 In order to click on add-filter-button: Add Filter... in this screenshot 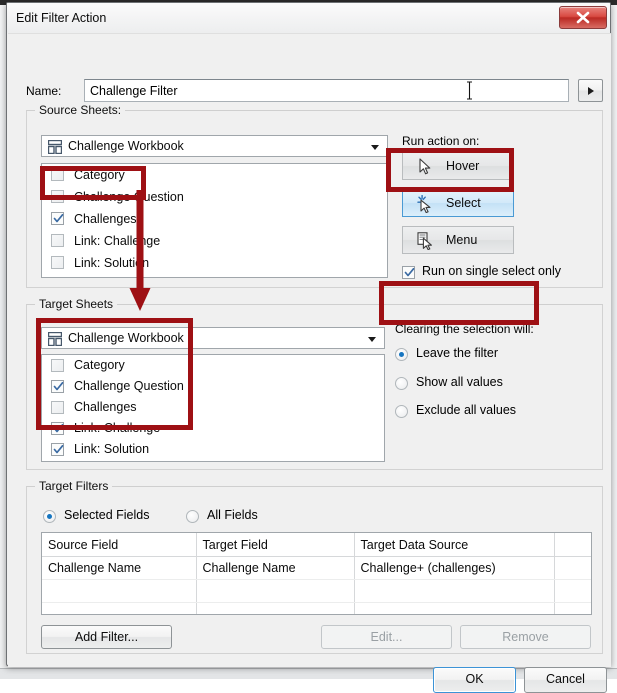, I will do `click(106, 637)`.